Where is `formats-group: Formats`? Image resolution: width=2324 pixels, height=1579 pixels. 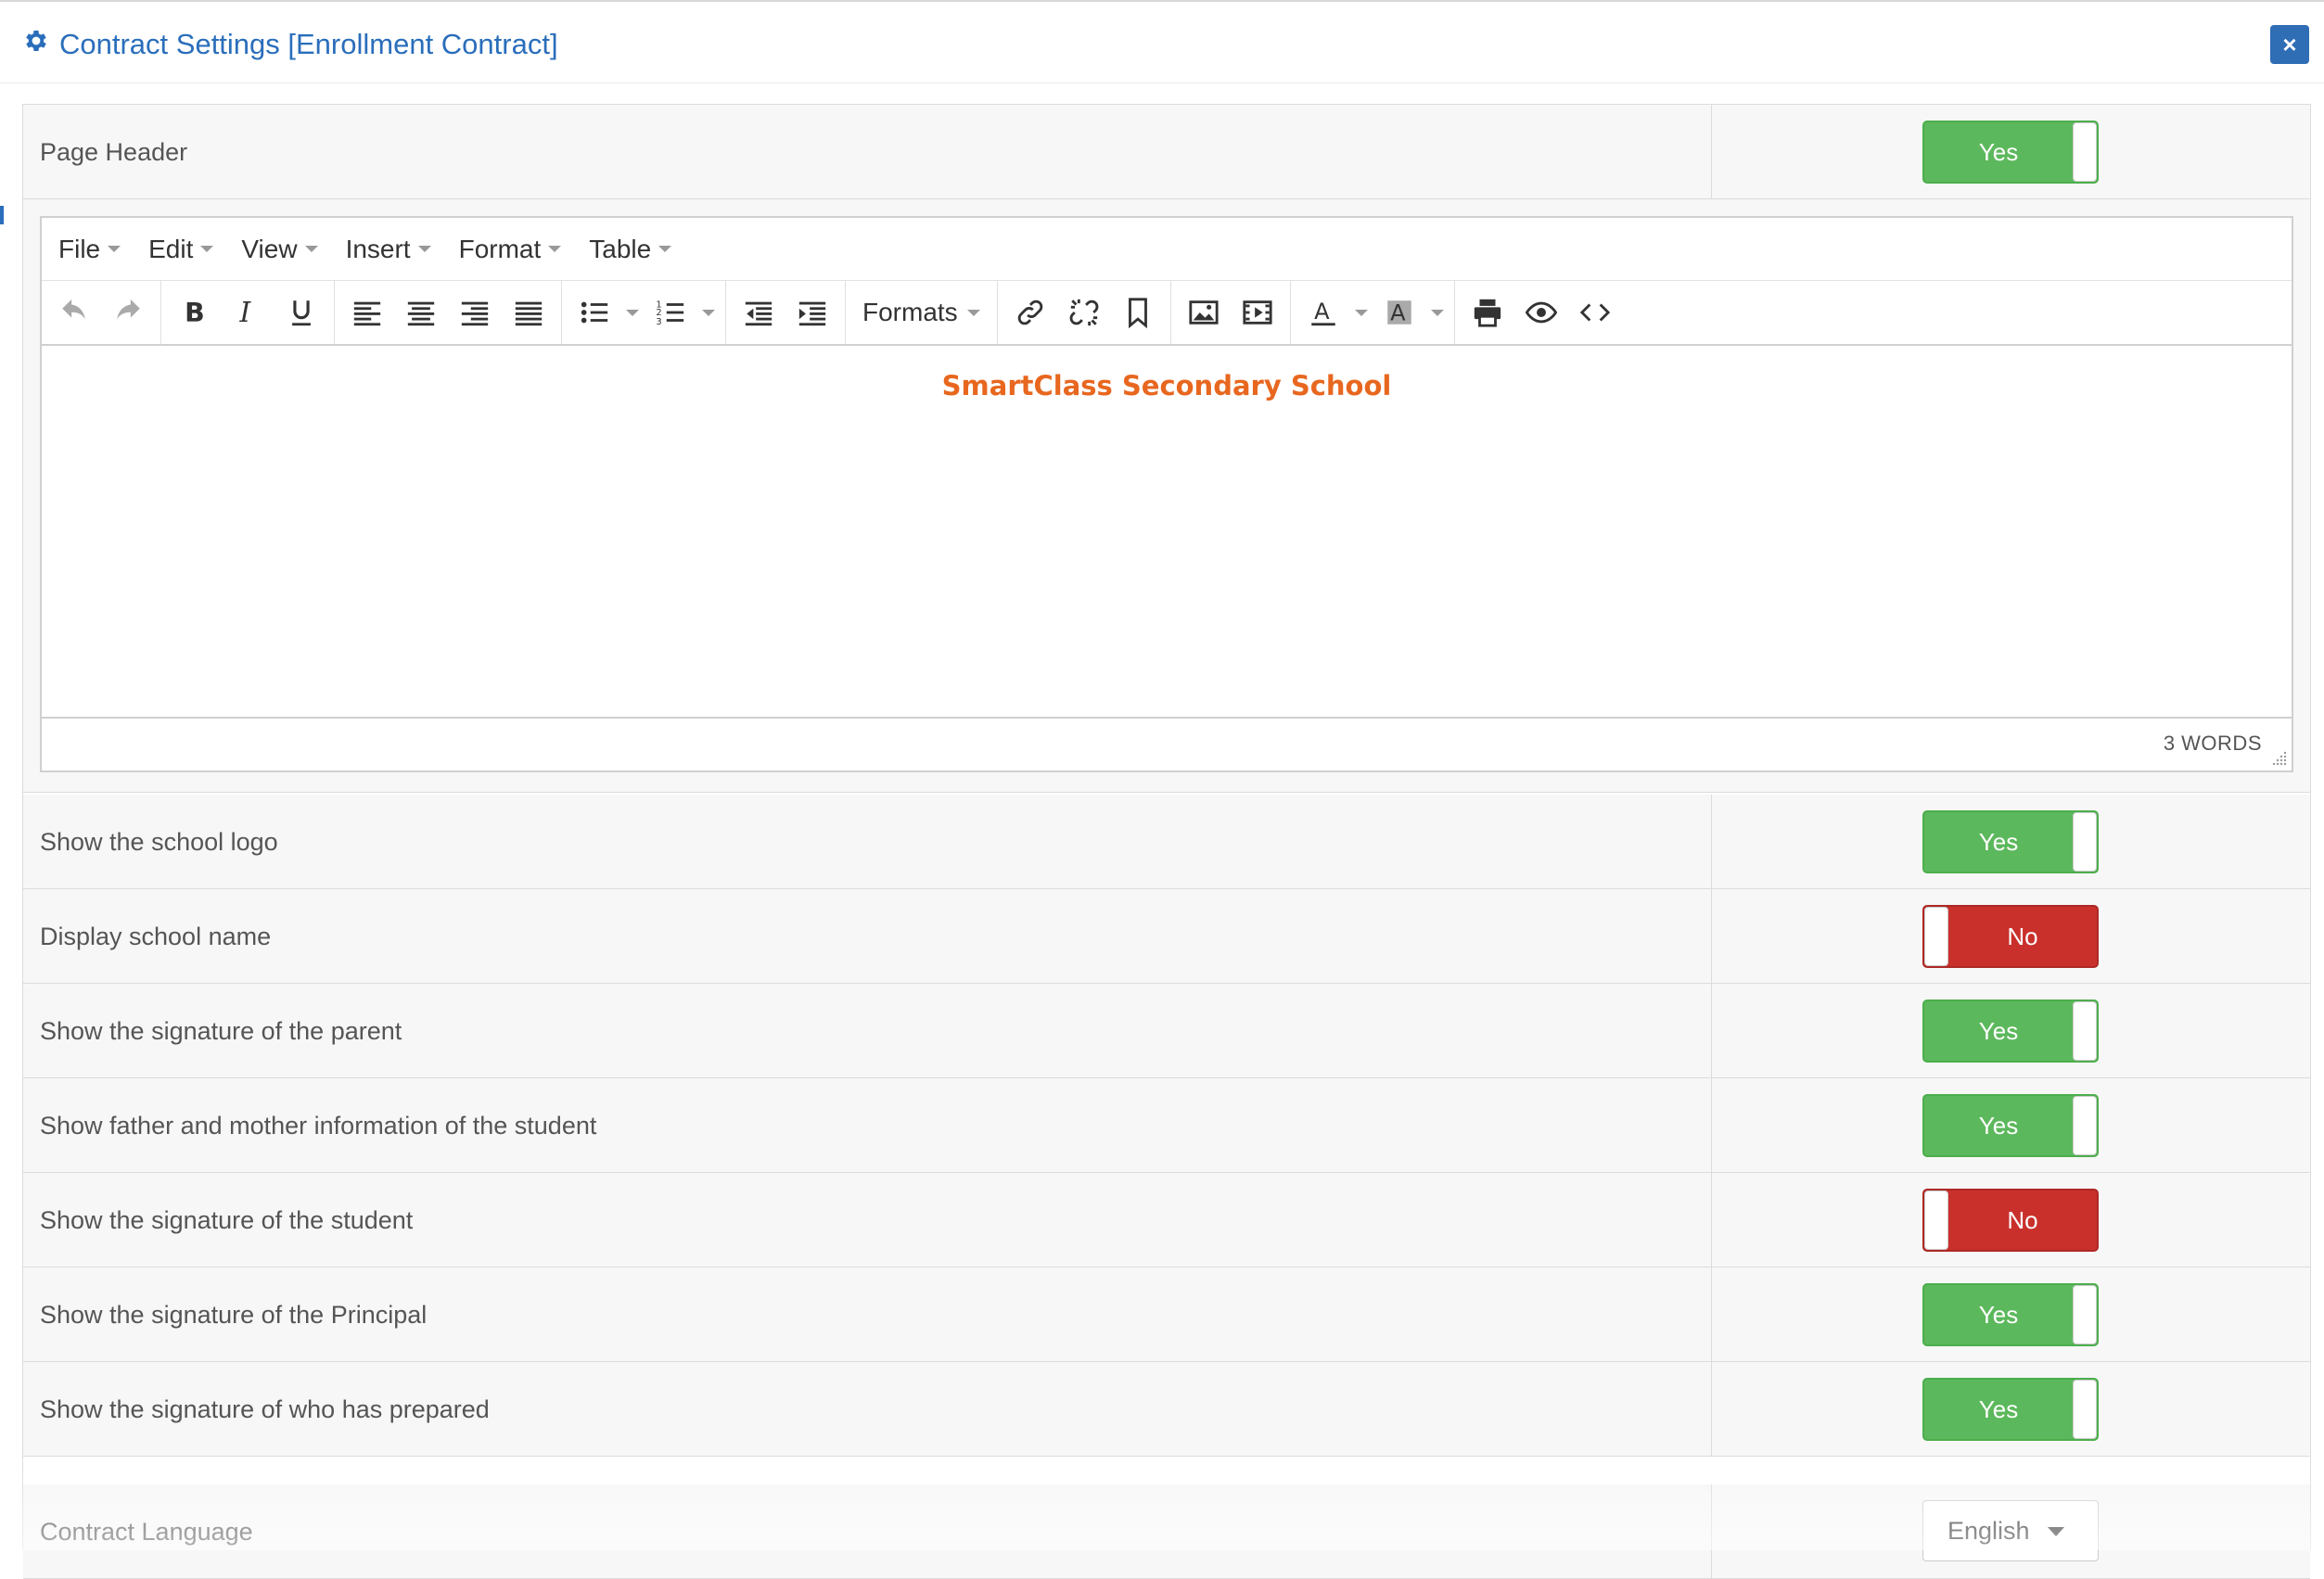 formats-group: Formats is located at coordinates (922, 312).